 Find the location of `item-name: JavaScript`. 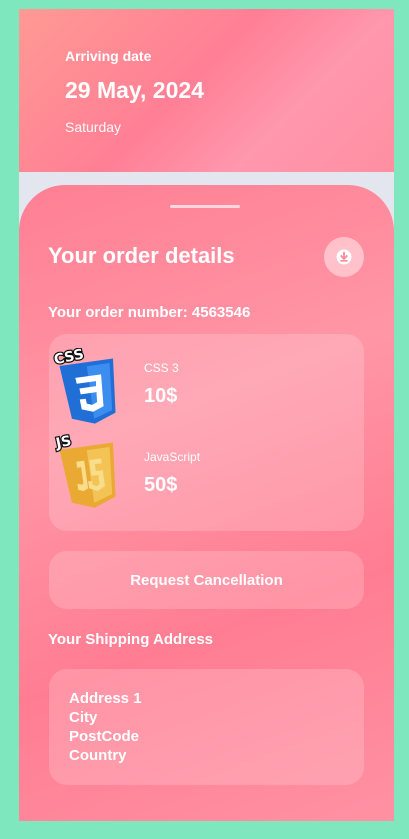

item-name: JavaScript is located at coordinates (172, 457).